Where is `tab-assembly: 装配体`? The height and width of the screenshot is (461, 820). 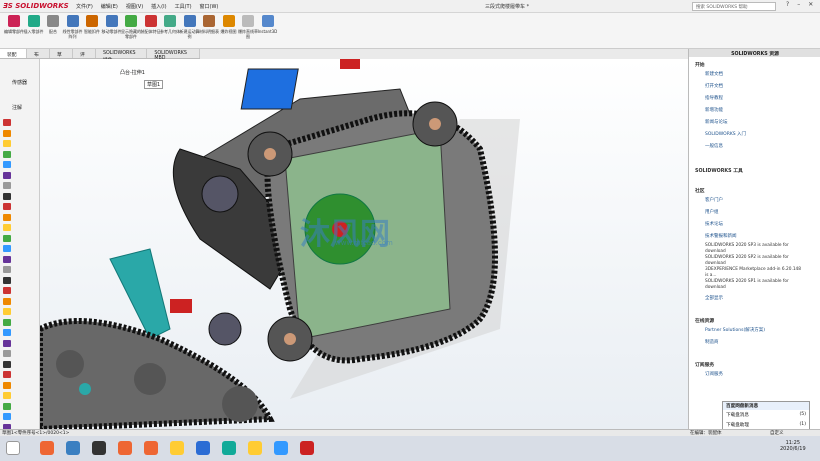
tab-assembly: 装配体 is located at coordinates (13, 57).